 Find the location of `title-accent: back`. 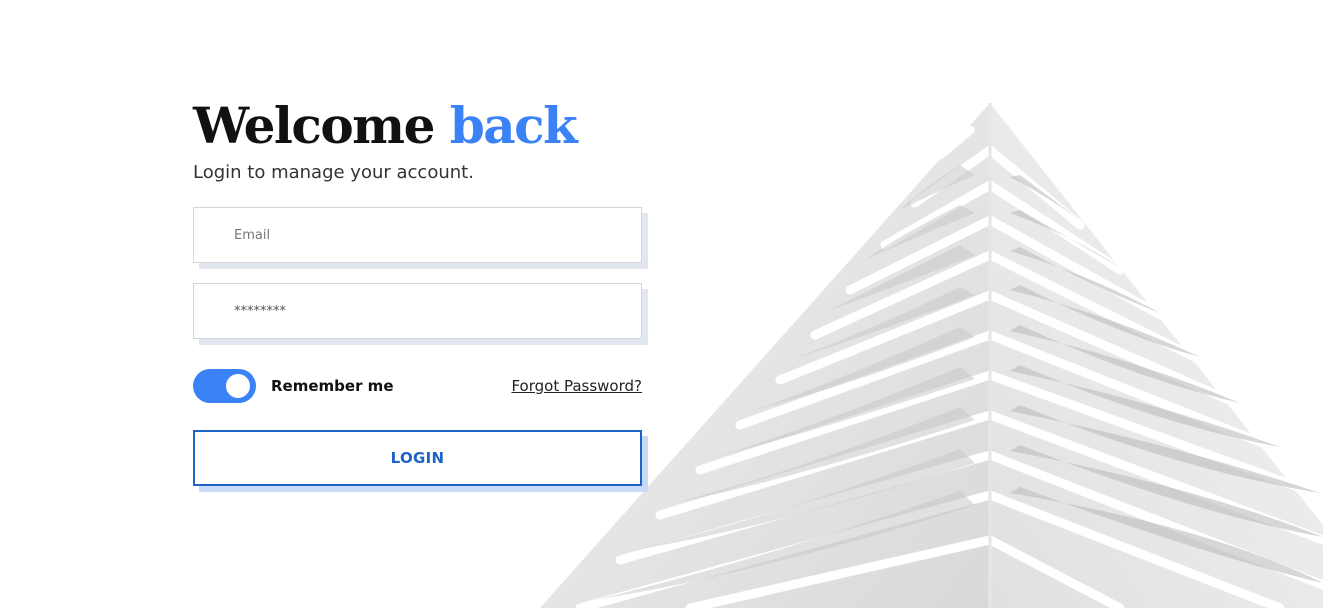

title-accent: back is located at coordinates (513, 125).